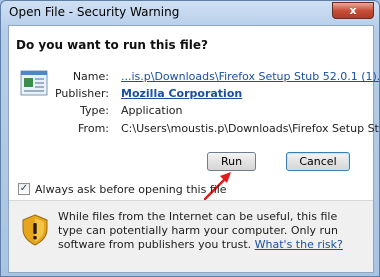 This screenshot has height=277, width=380. I want to click on type-label: Type:, so click(94, 110).